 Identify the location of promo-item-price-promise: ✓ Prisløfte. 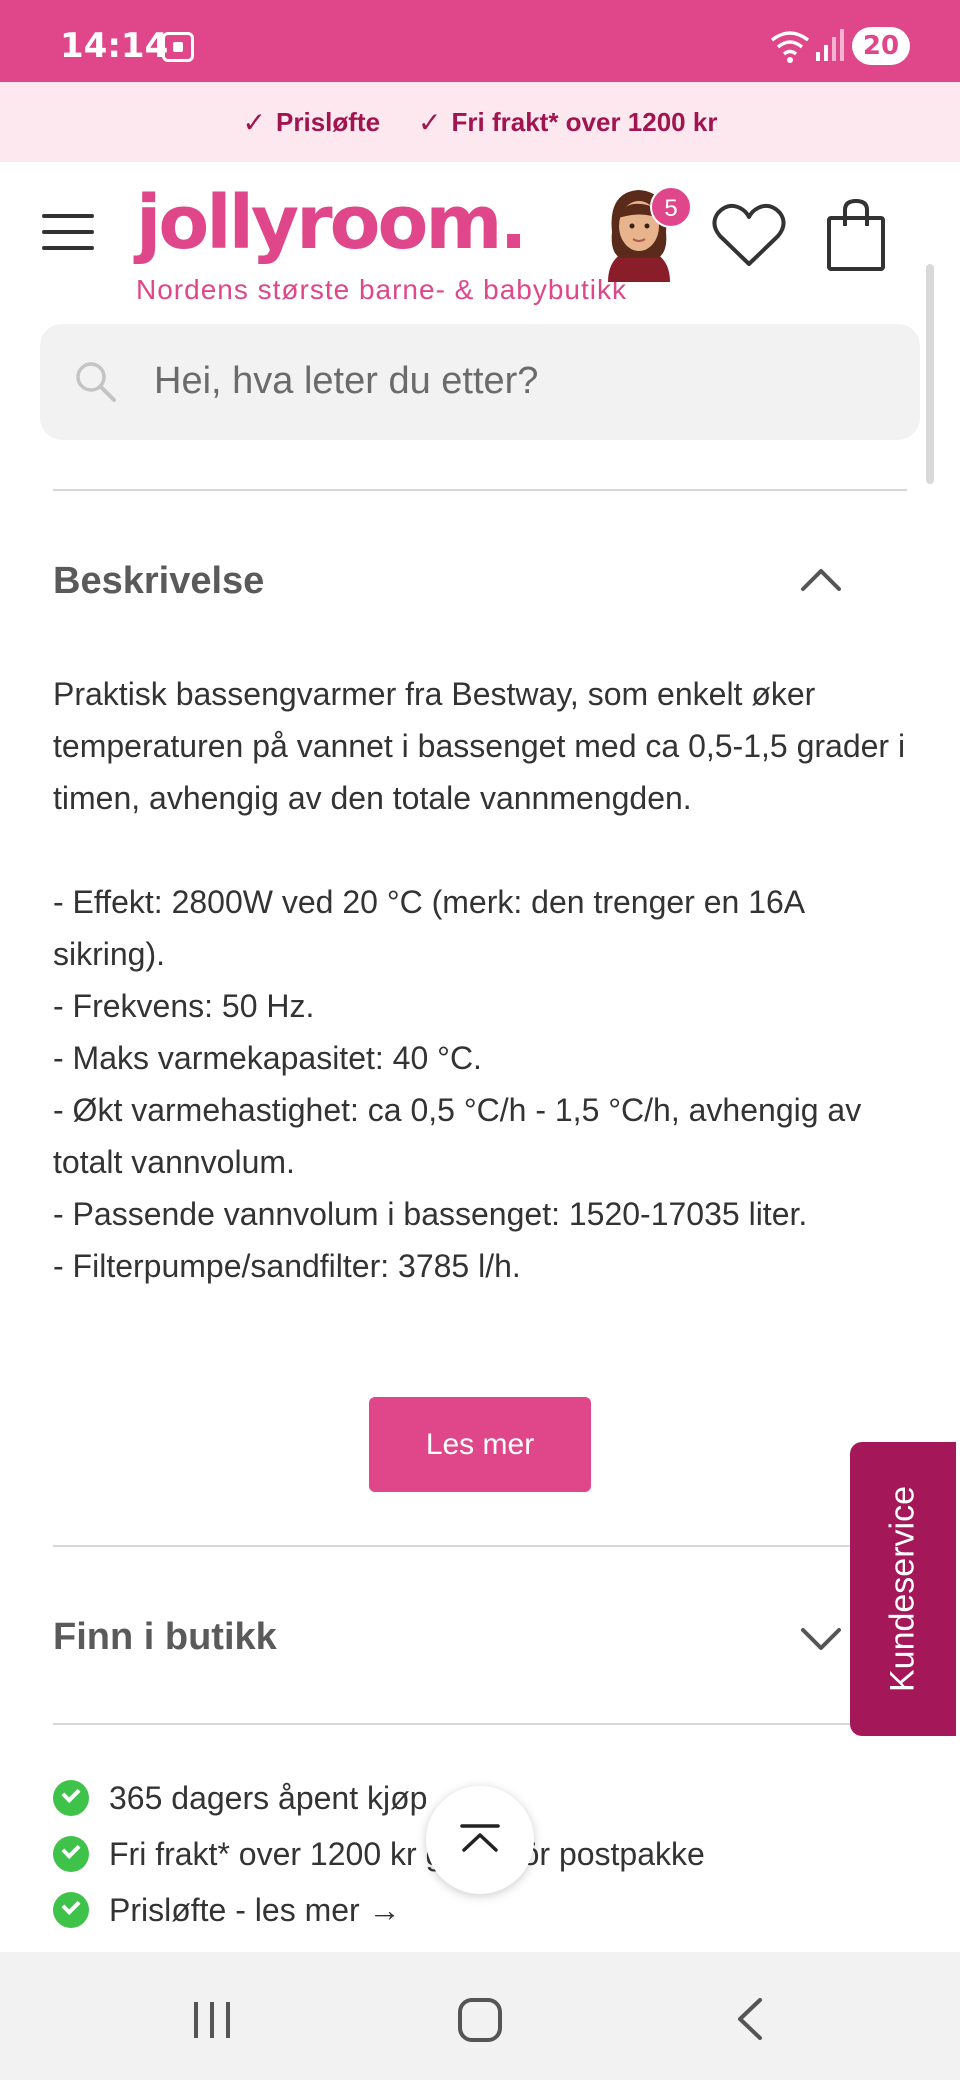
(312, 122).